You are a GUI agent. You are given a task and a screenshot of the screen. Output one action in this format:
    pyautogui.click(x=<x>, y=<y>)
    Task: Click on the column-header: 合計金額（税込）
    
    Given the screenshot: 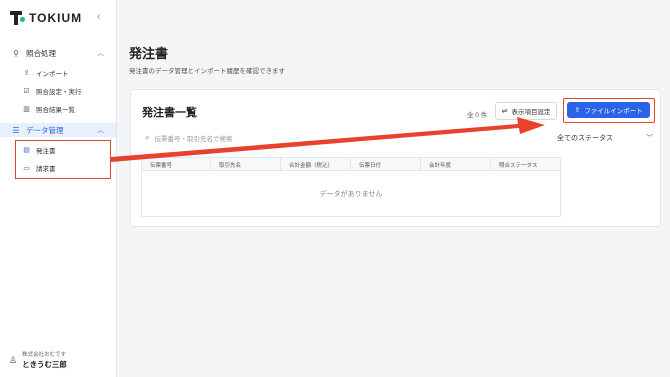 What is the action you would take?
    pyautogui.click(x=316, y=164)
    